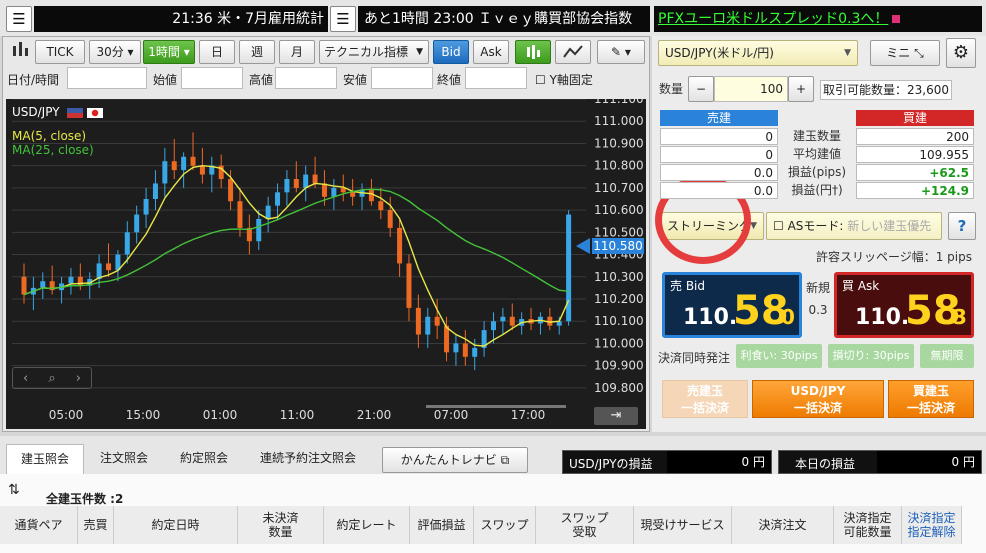 The width and height of the screenshot is (986, 553). I want to click on currency-pair-select: USD/JPY(米ドル/円) ▼, so click(758, 53).